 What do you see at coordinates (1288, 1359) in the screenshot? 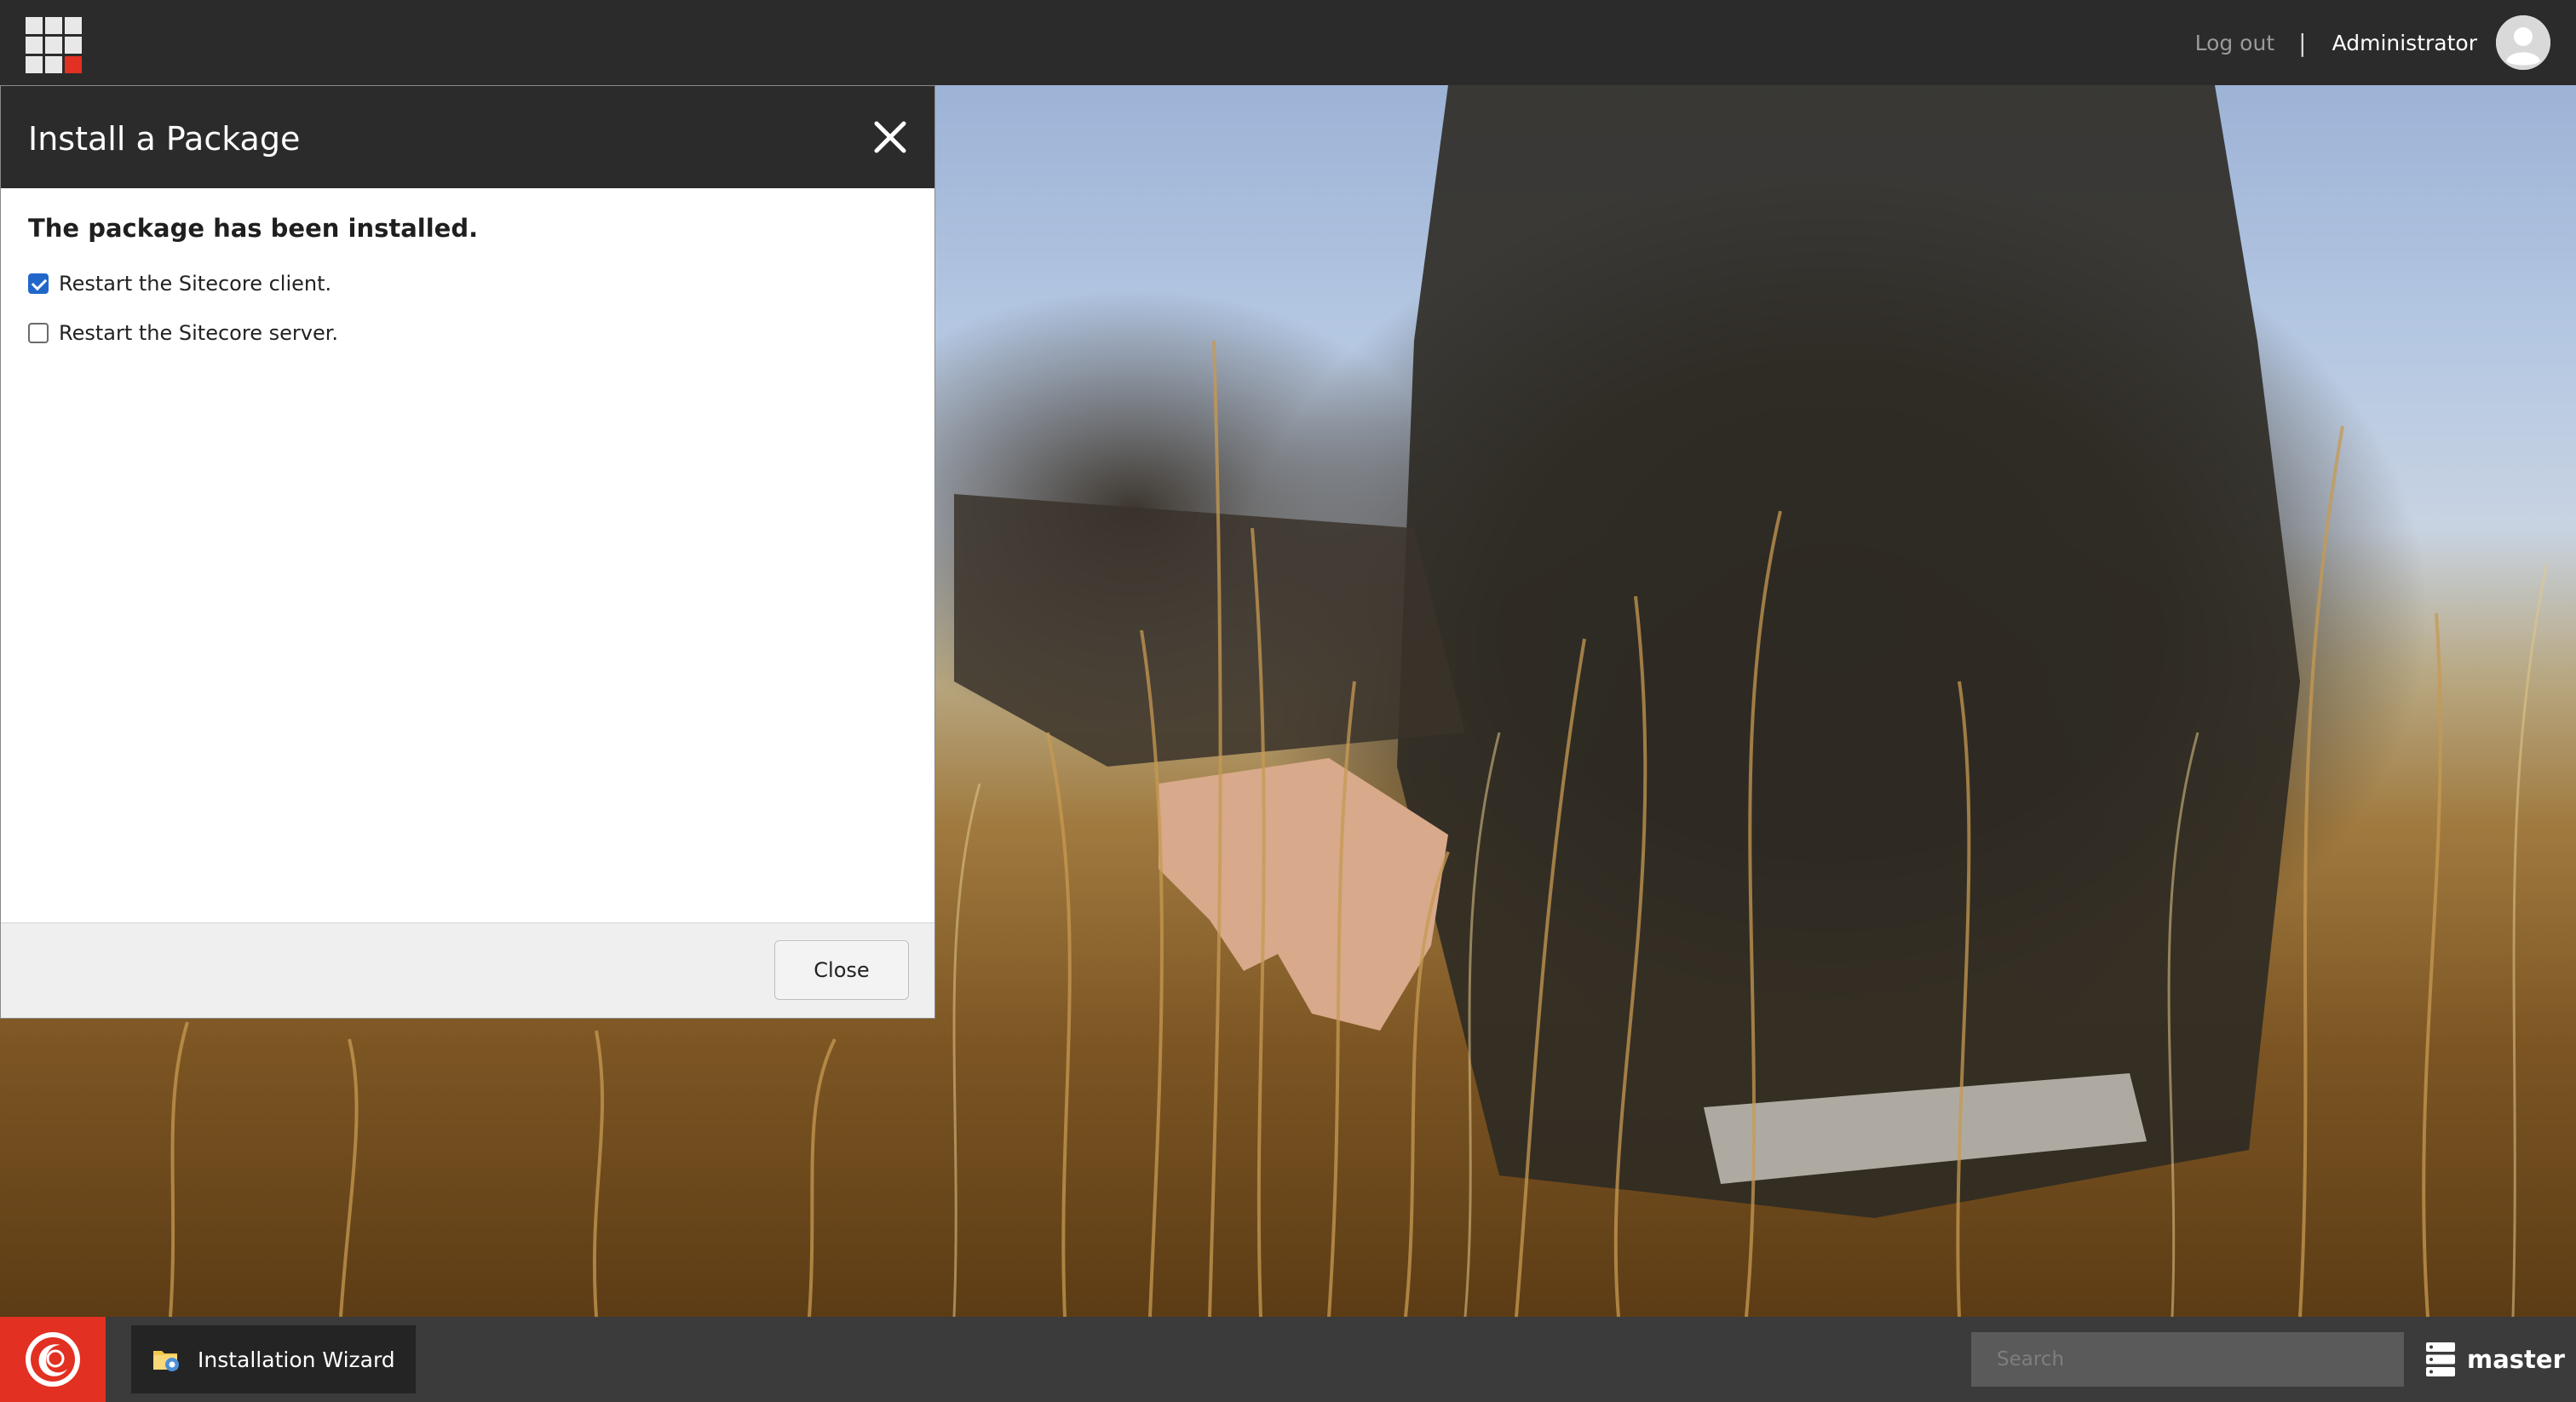
I see `taskbar: Installation Wizard master` at bounding box center [1288, 1359].